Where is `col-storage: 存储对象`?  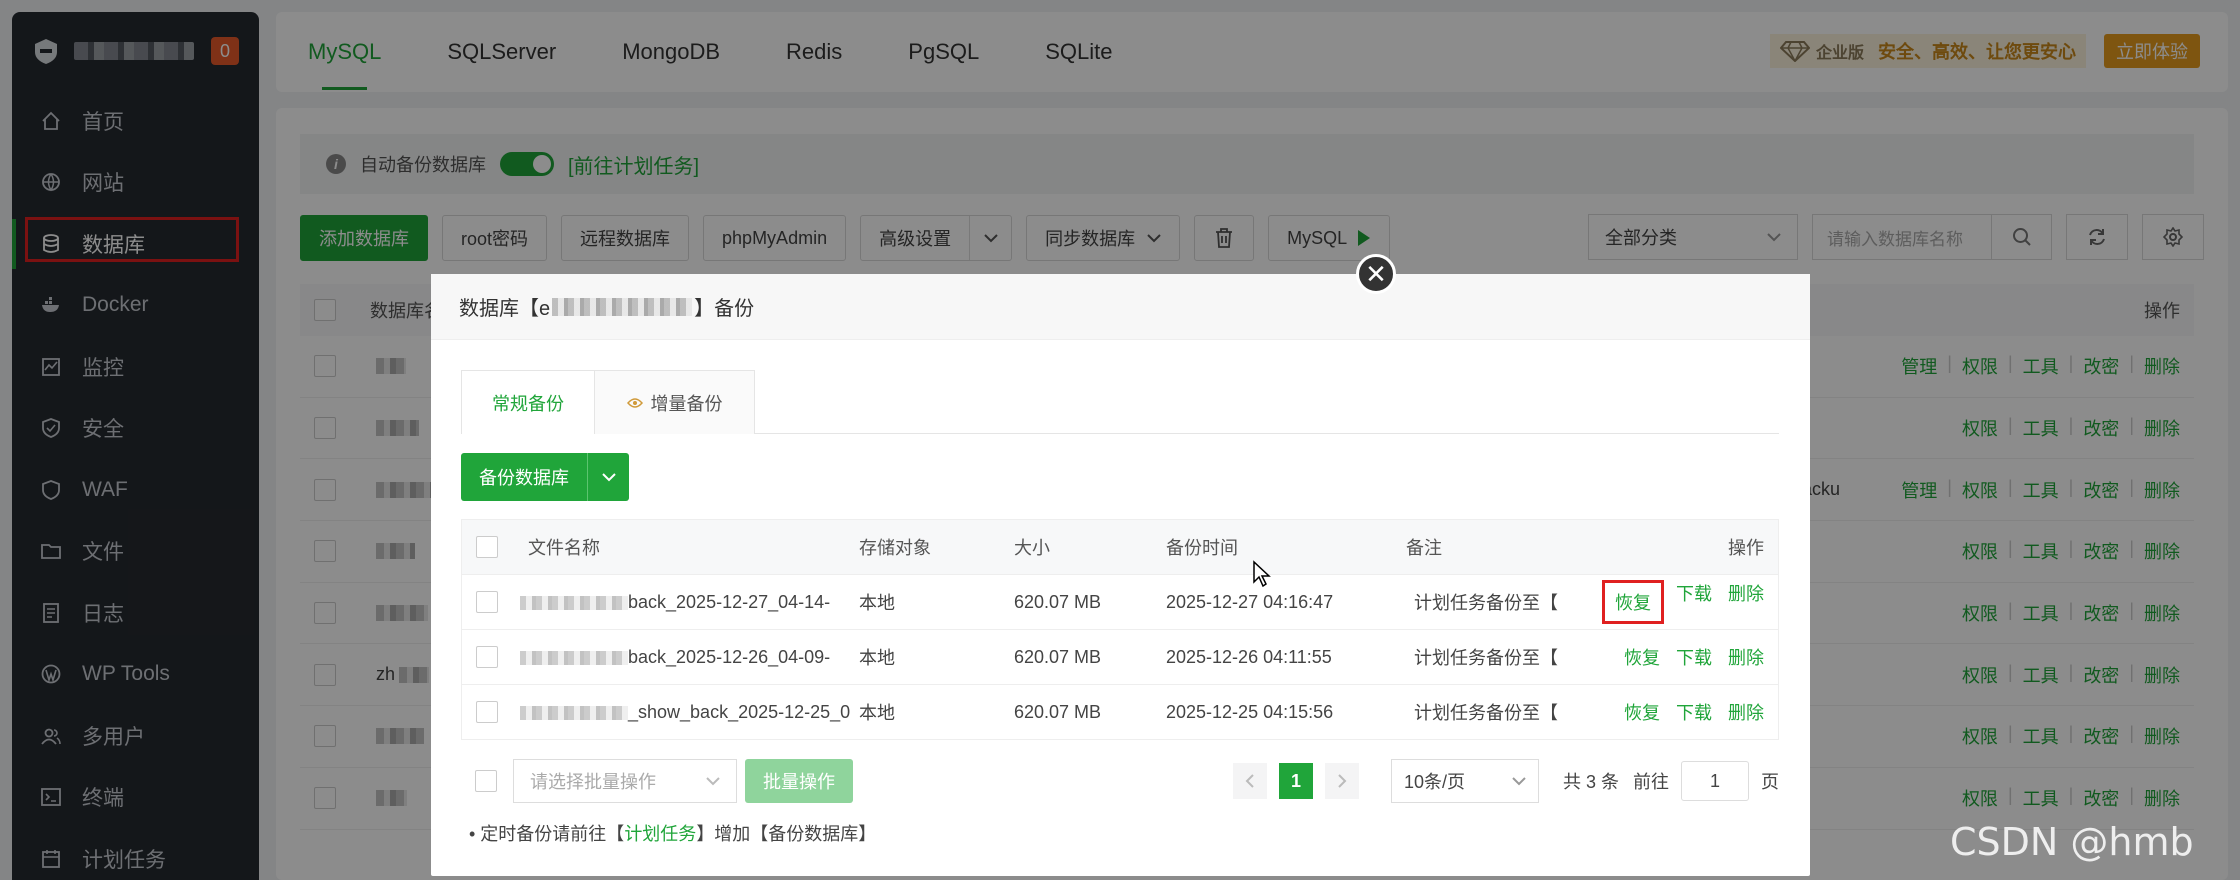 col-storage: 存储对象 is located at coordinates (895, 548).